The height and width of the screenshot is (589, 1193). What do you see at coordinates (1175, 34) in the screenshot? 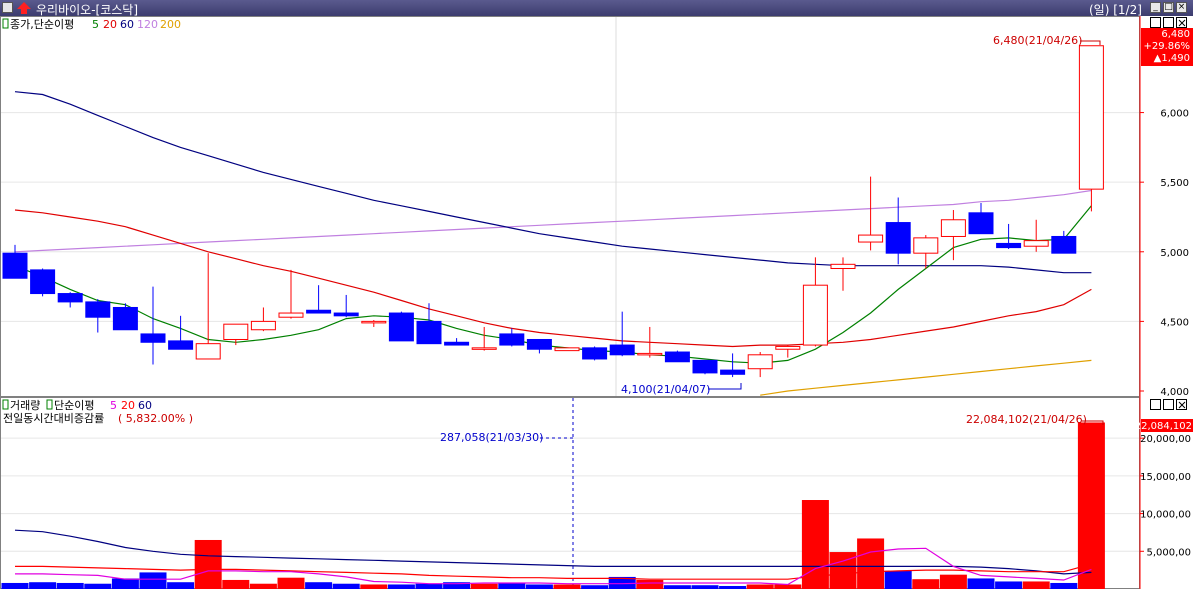
I see `current-price: 6,480` at bounding box center [1175, 34].